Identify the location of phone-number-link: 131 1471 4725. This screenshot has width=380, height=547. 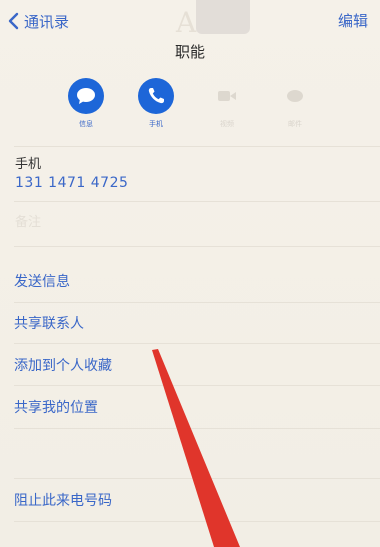
(71, 183).